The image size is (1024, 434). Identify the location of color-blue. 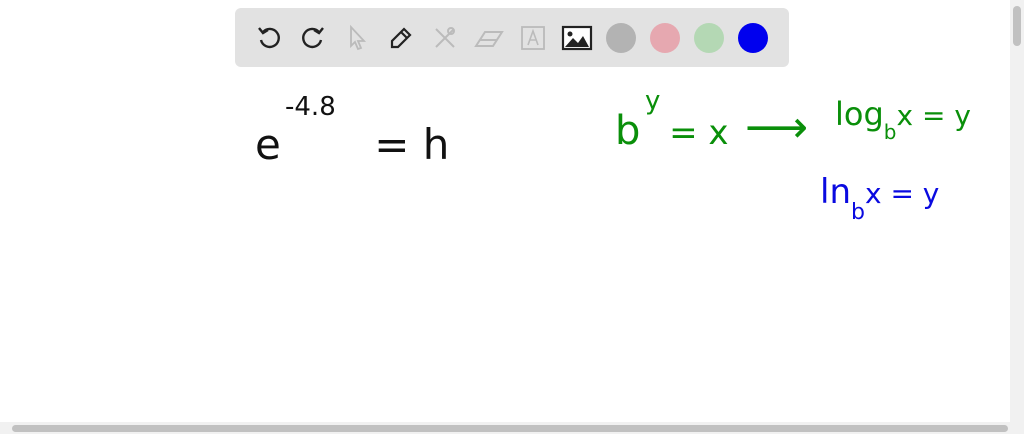
(753, 37).